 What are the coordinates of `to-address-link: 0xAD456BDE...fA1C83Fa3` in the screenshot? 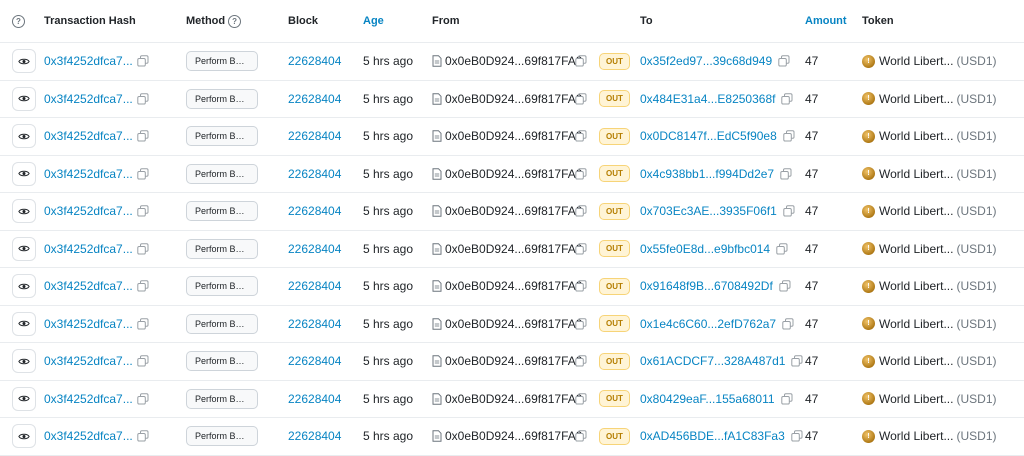 It's located at (712, 436).